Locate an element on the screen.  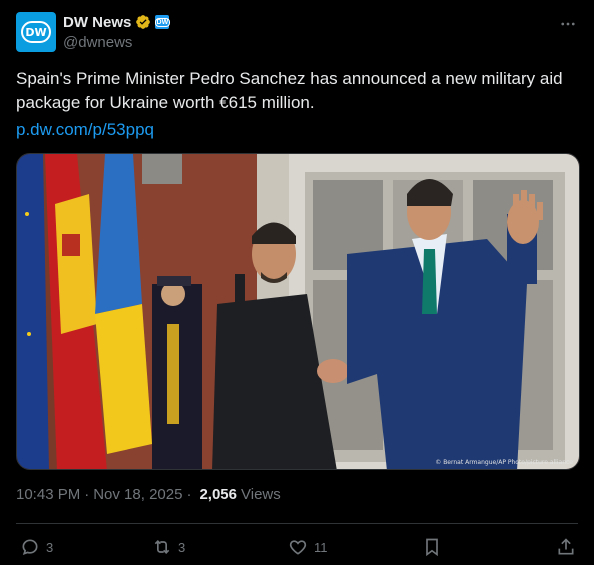
action-bar: 3 3 11 is located at coordinates (297, 547).